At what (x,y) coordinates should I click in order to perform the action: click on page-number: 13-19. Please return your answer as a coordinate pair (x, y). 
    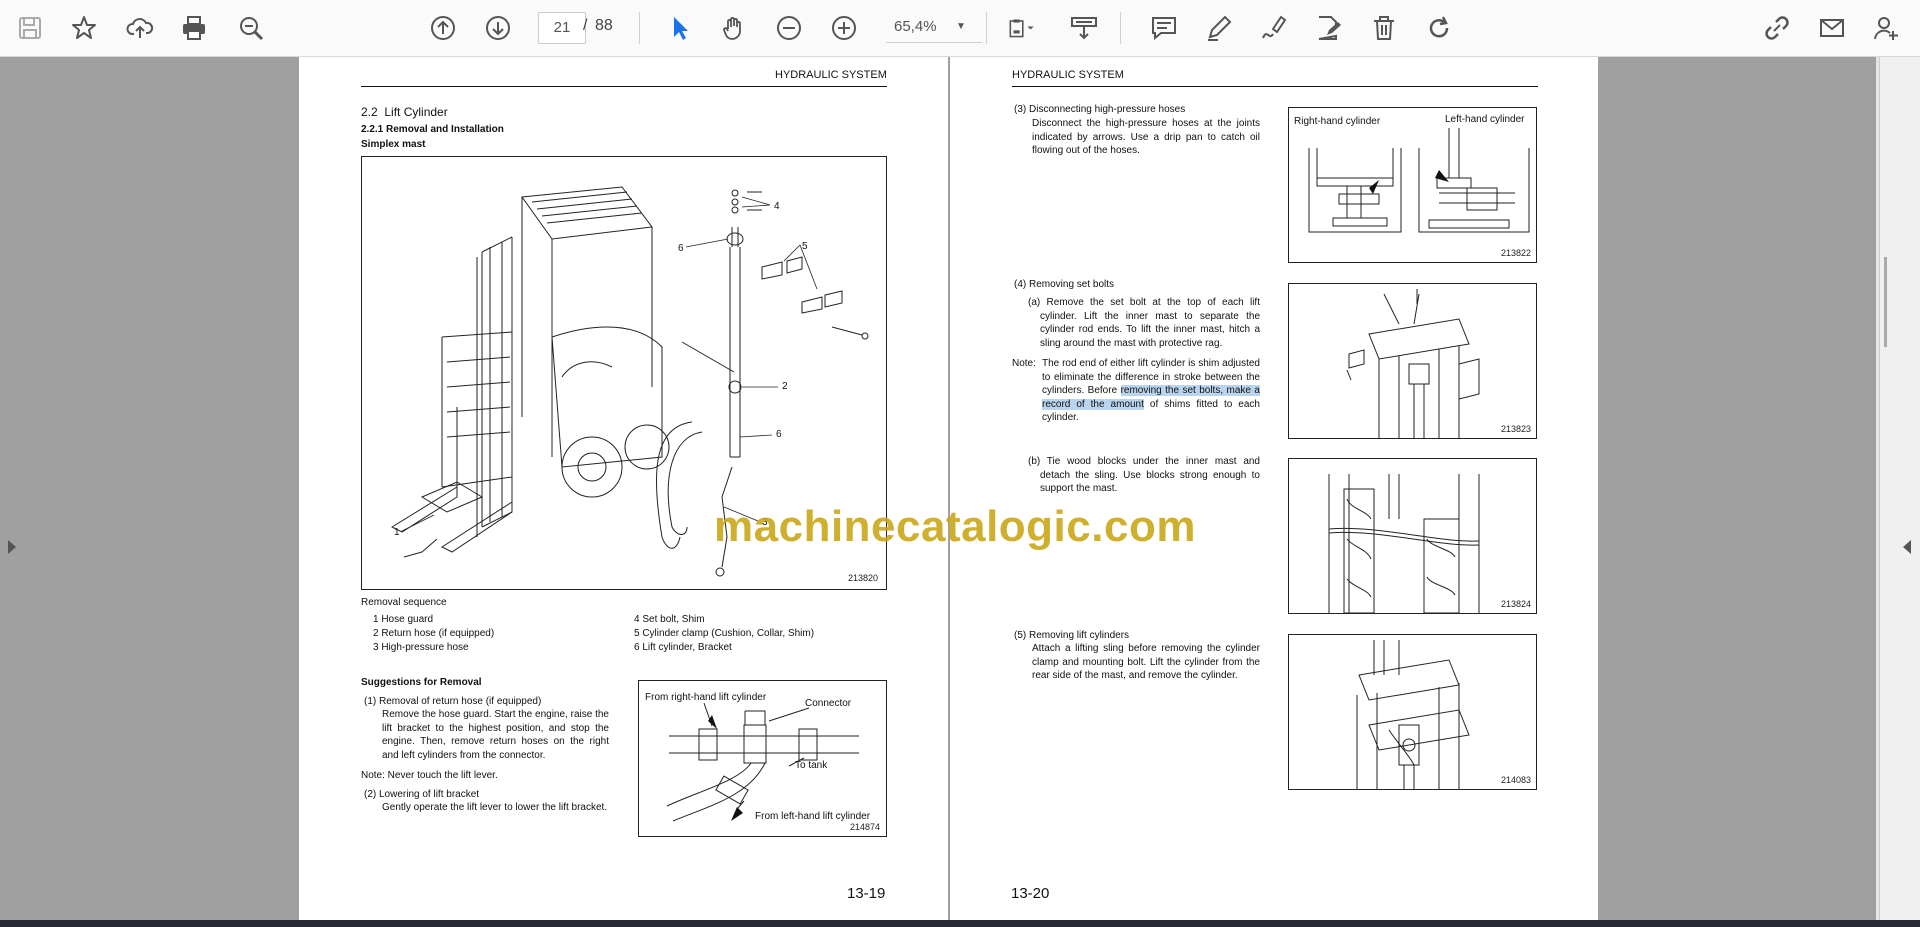
    Looking at the image, I should click on (866, 893).